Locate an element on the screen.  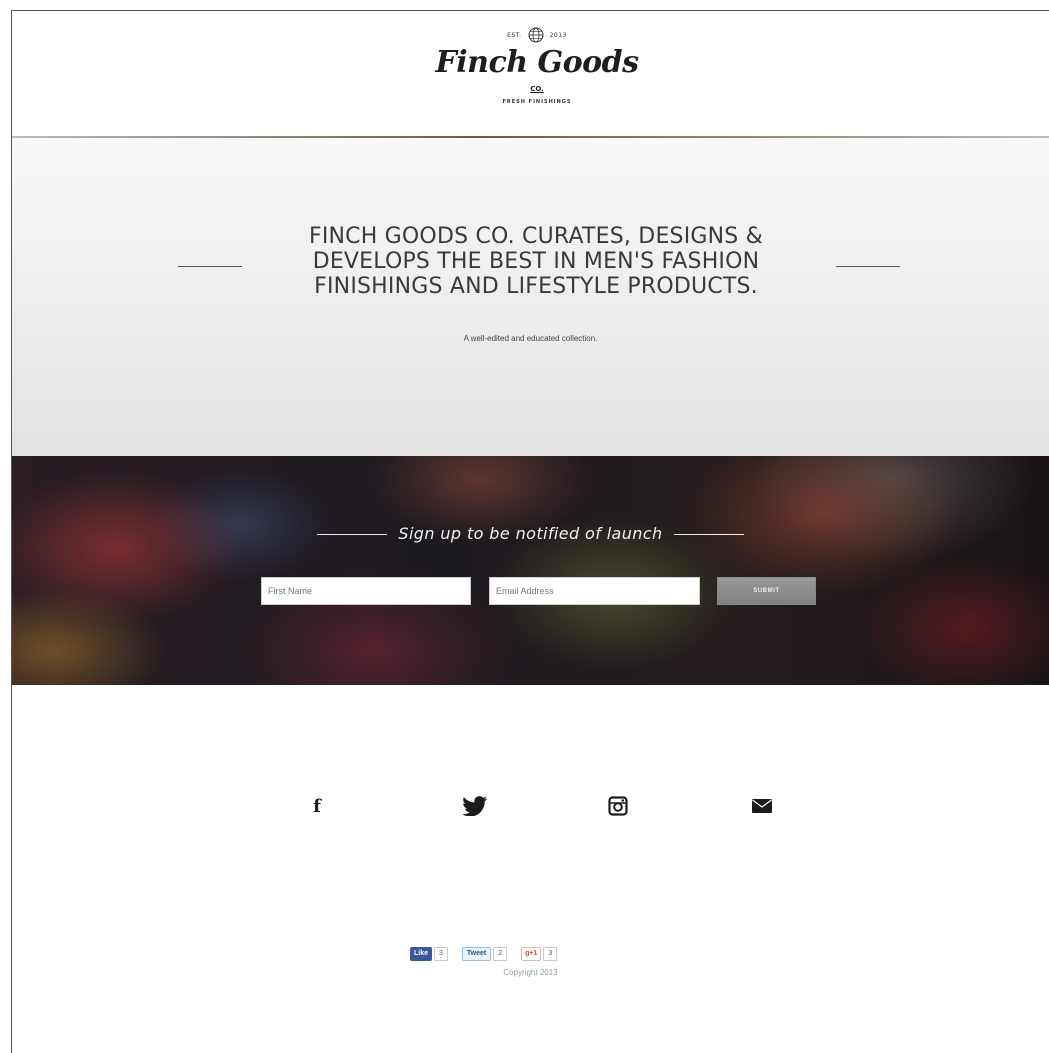
email-link is located at coordinates (762, 806).